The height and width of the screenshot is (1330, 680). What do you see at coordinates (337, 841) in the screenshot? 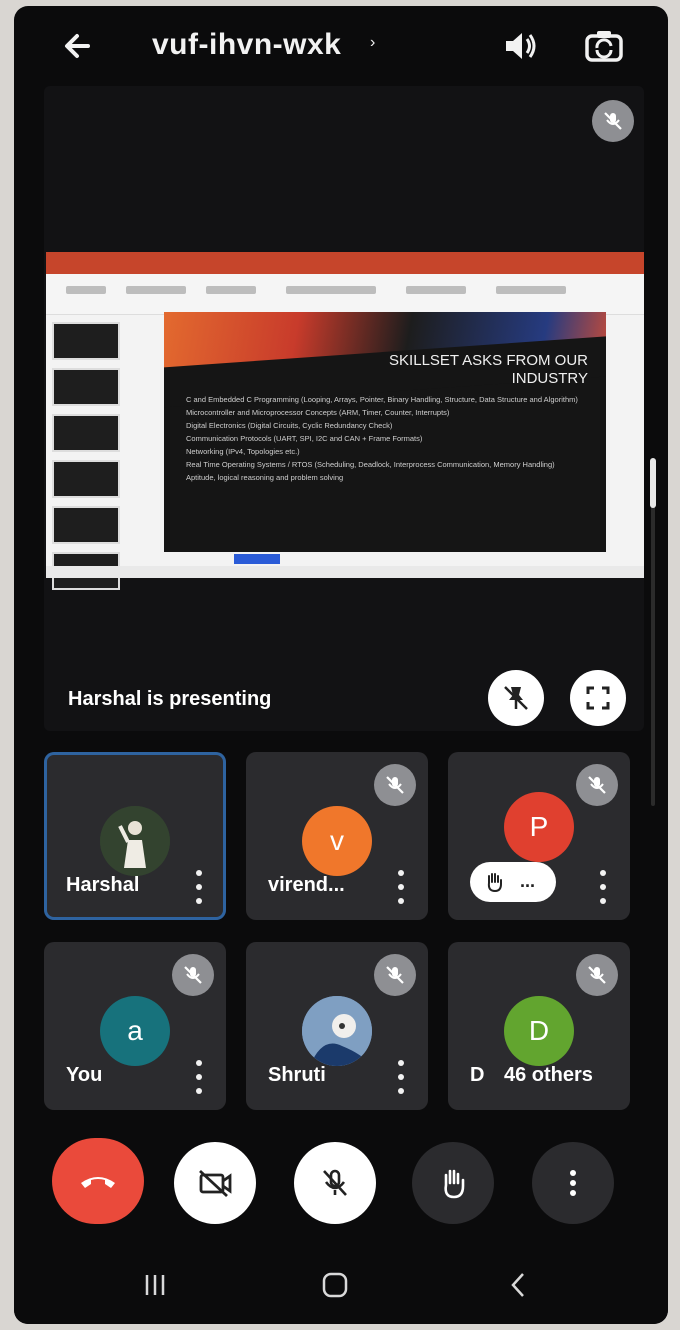
I see `avatar: v` at bounding box center [337, 841].